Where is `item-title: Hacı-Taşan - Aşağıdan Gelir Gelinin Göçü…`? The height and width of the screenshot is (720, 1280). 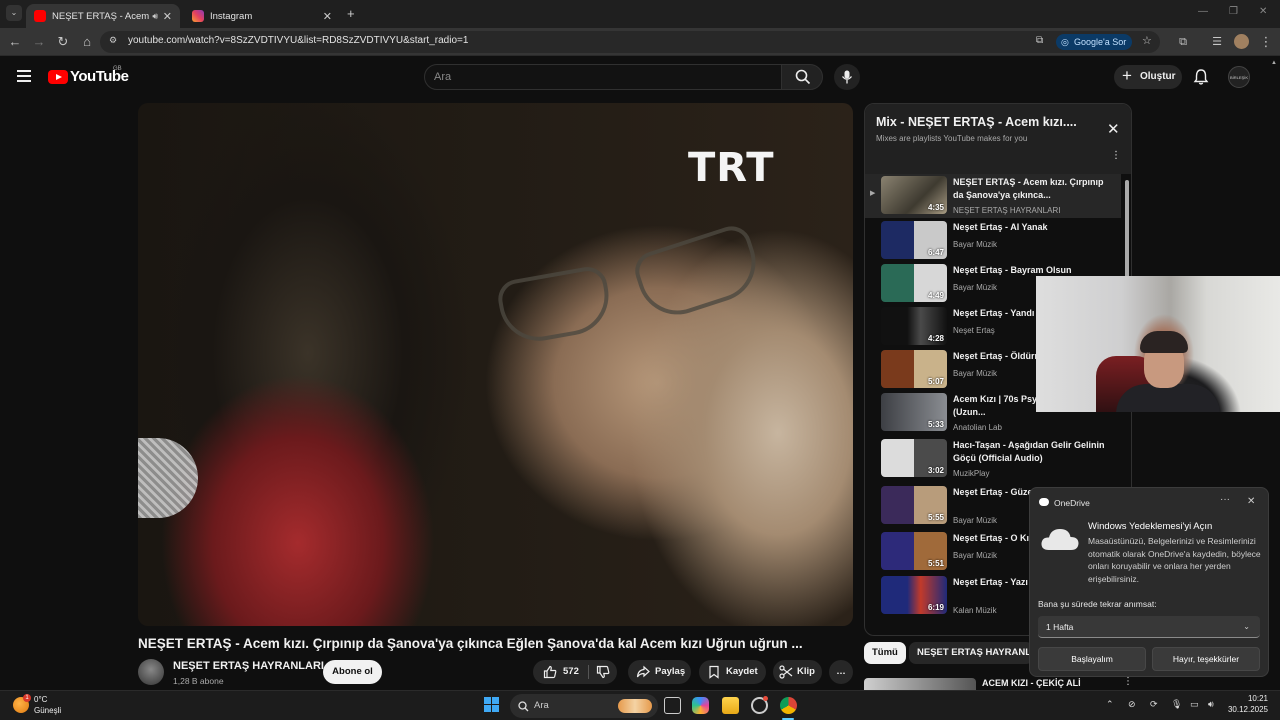 item-title: Hacı-Taşan - Aşağıdan Gelir Gelinin Göçü… is located at coordinates (1029, 451).